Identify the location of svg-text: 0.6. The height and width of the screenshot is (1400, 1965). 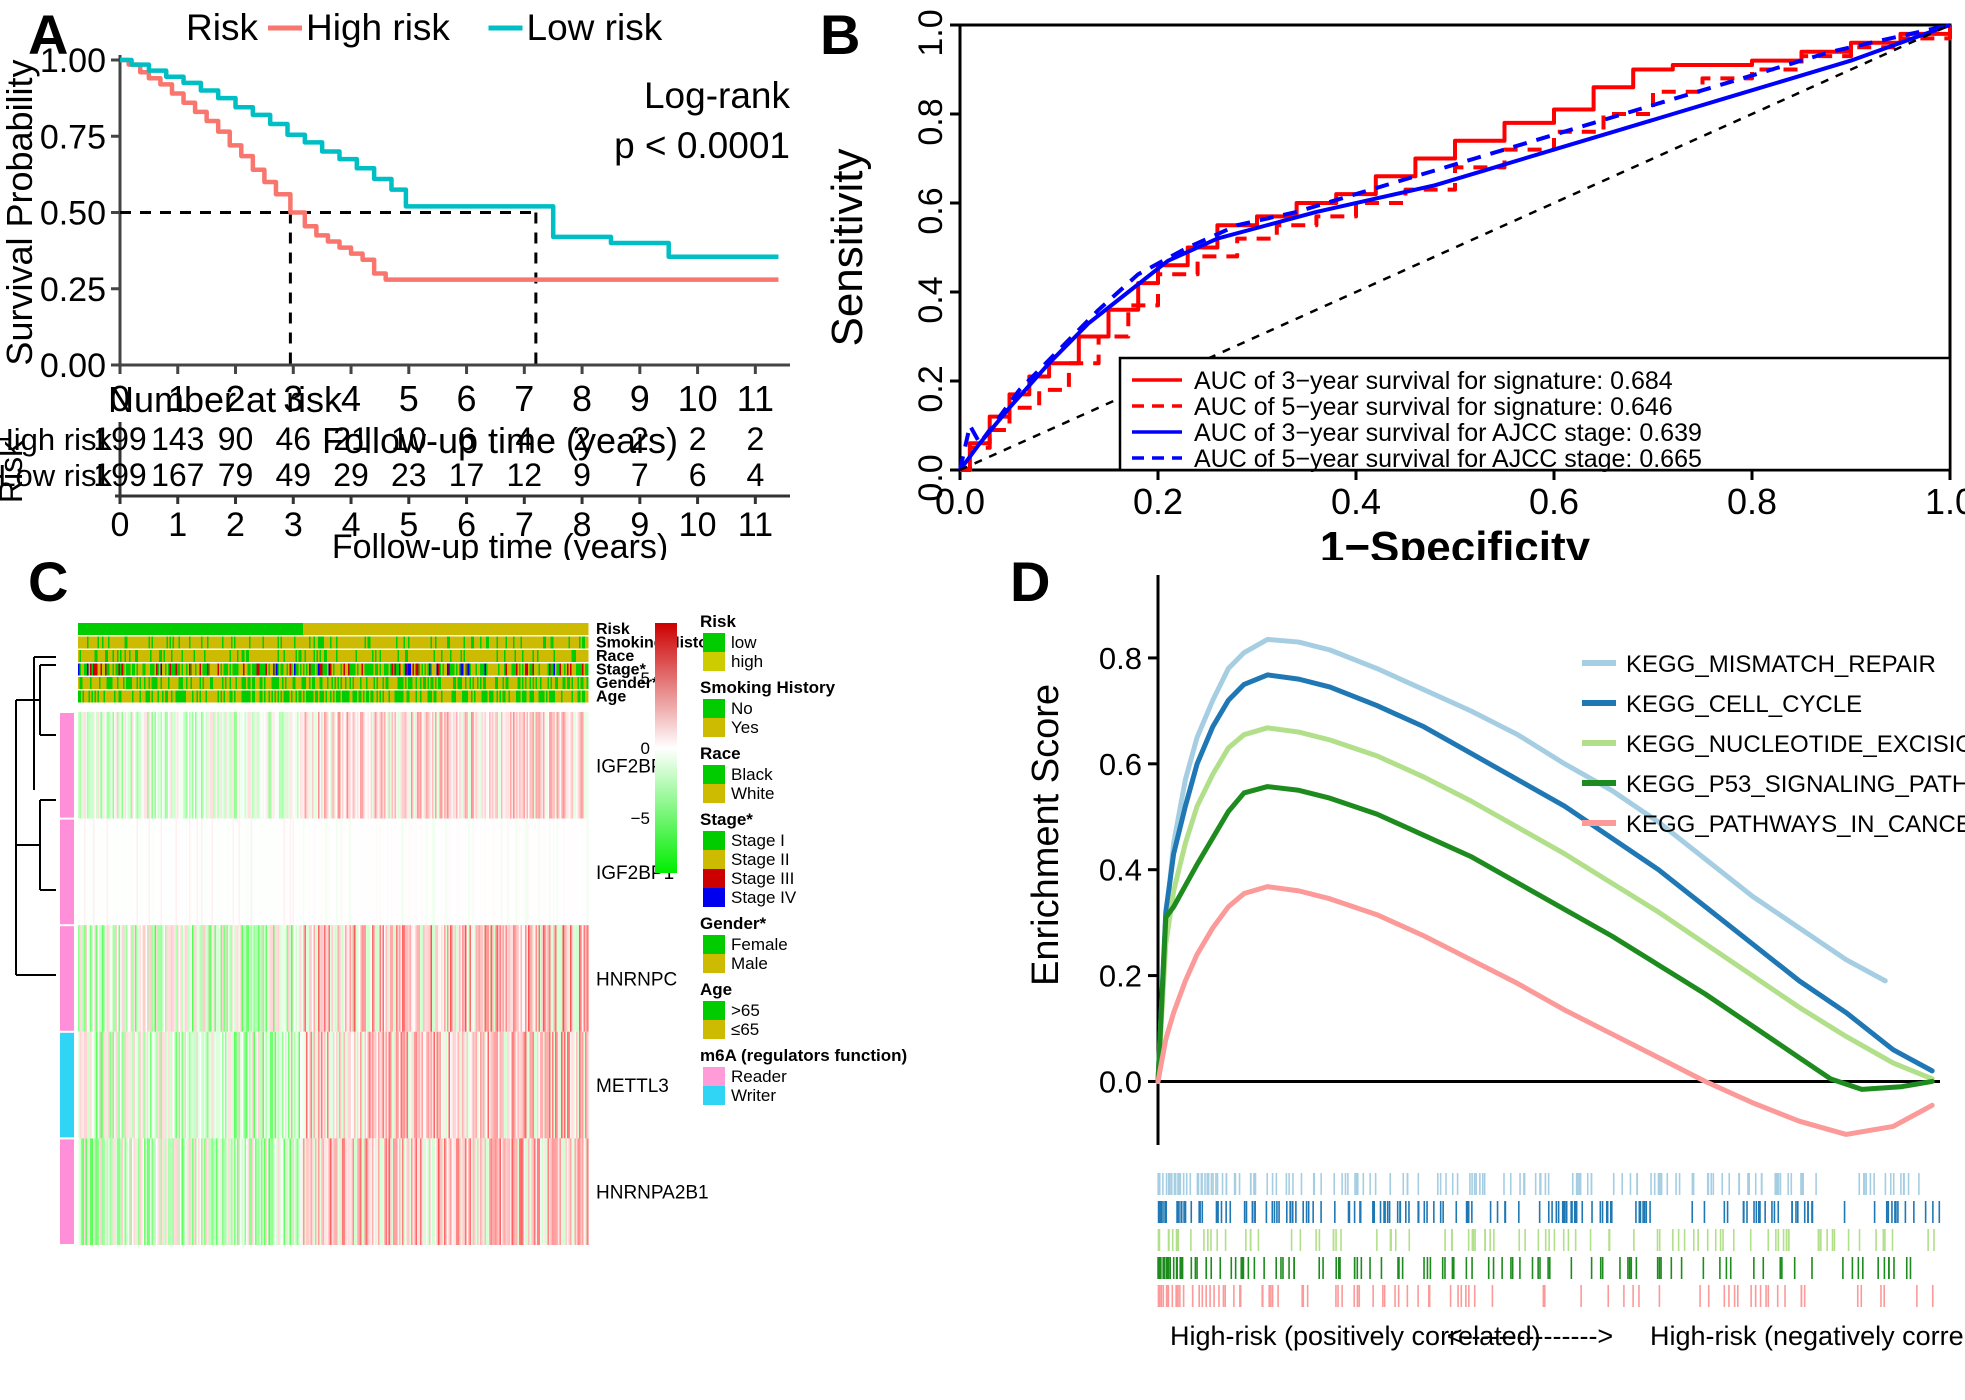
(1554, 501).